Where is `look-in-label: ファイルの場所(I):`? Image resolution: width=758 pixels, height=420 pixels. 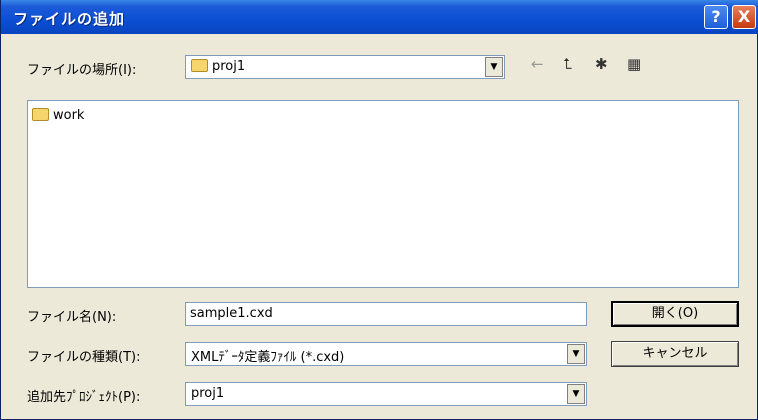
look-in-label: ファイルの場所(I): is located at coordinates (82, 70).